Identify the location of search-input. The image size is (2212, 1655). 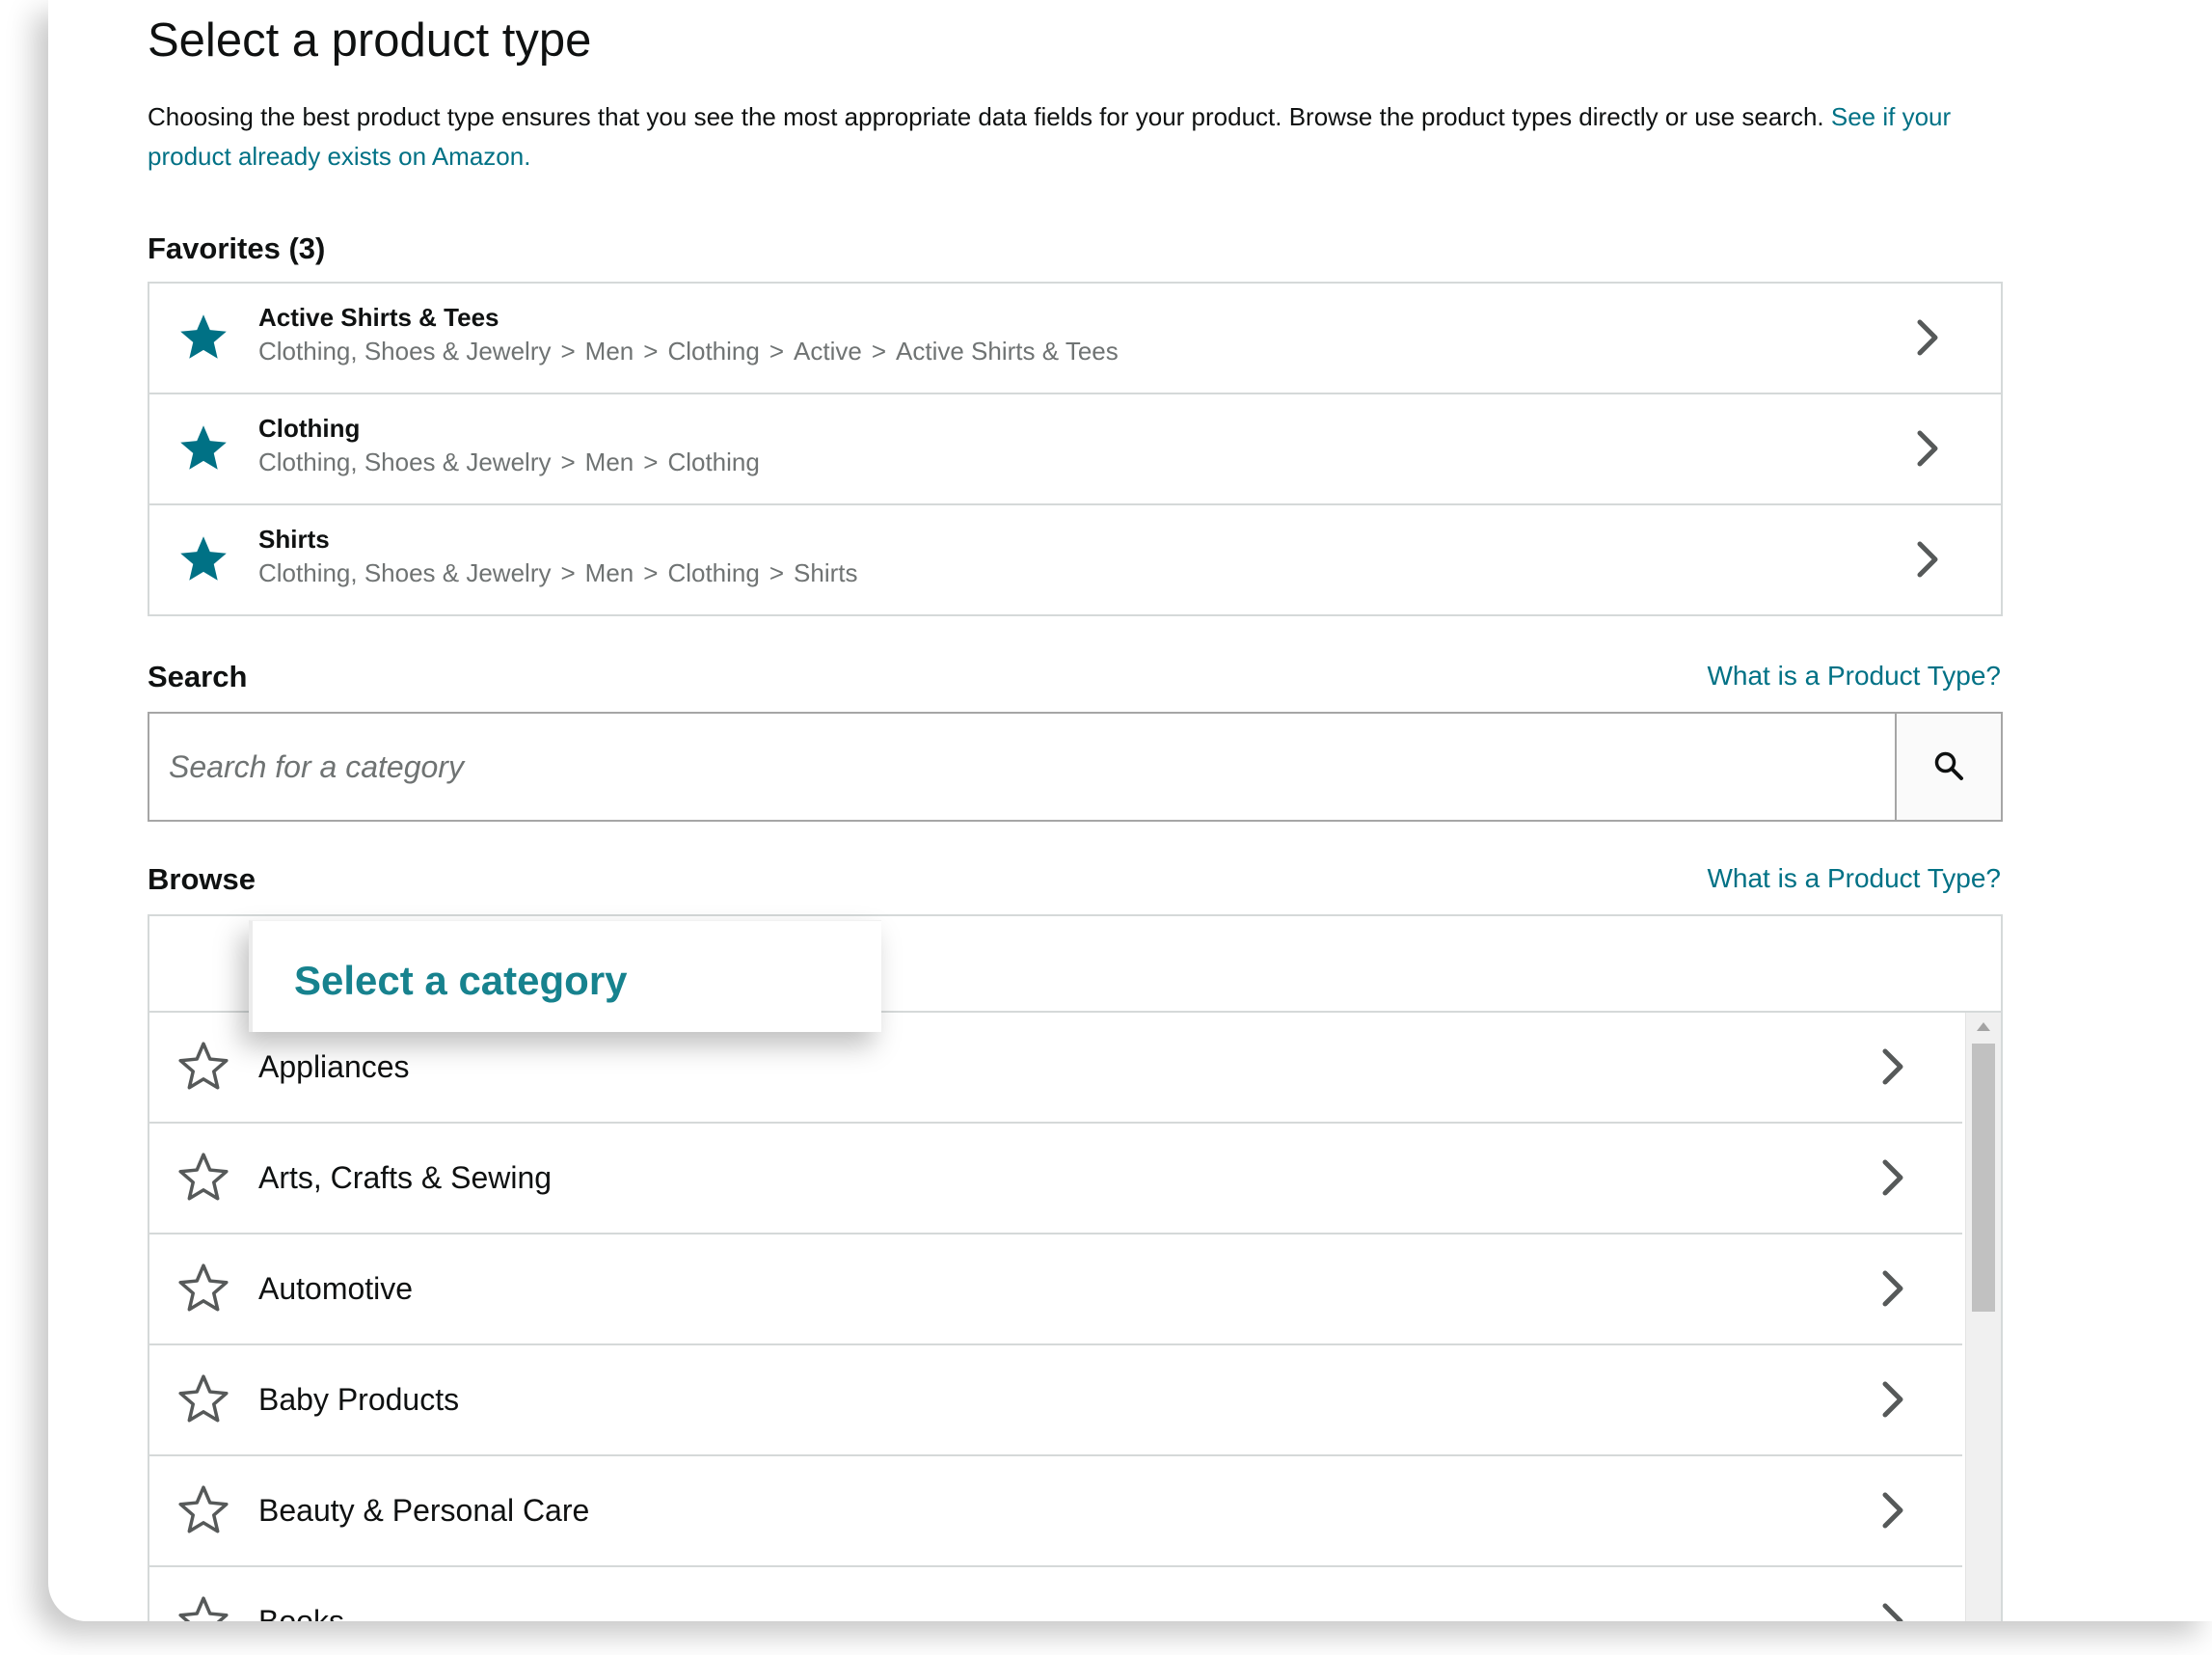
(1022, 767).